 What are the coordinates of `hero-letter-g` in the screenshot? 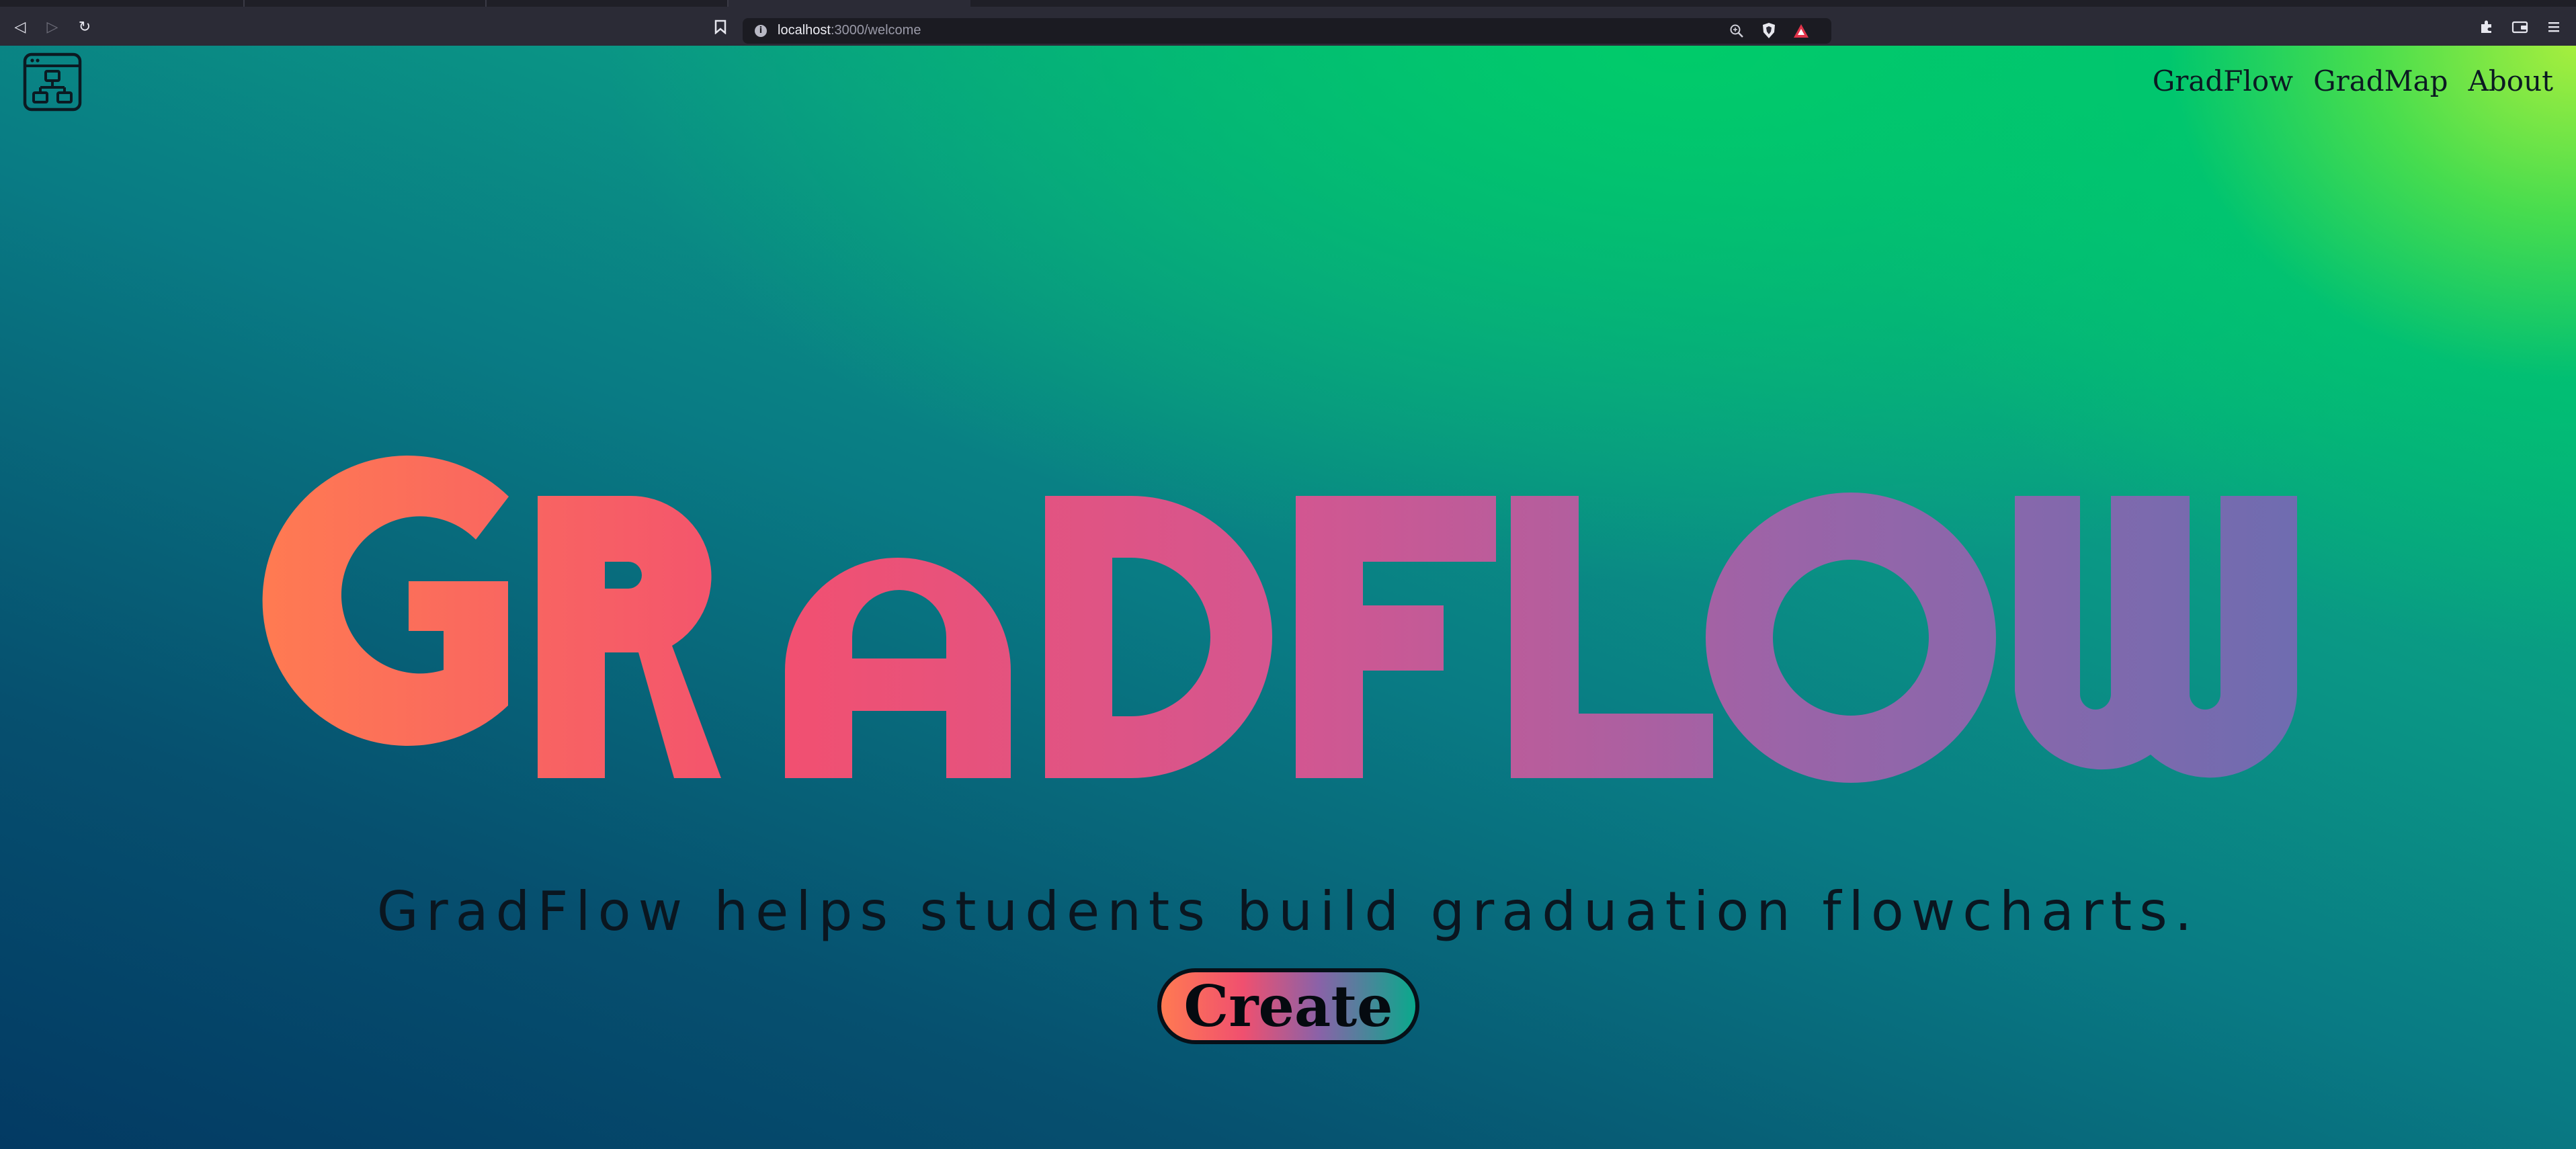 It's located at (385, 601).